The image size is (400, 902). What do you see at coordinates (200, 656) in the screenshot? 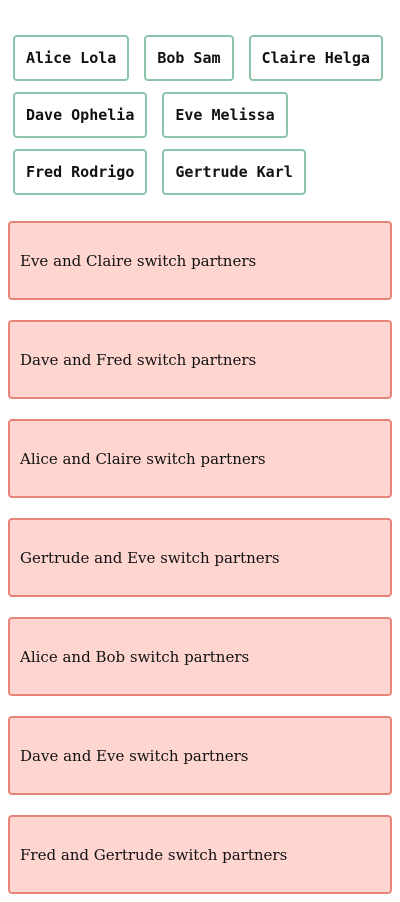
I see `swap-step-card: Alice and Bob switch partners` at bounding box center [200, 656].